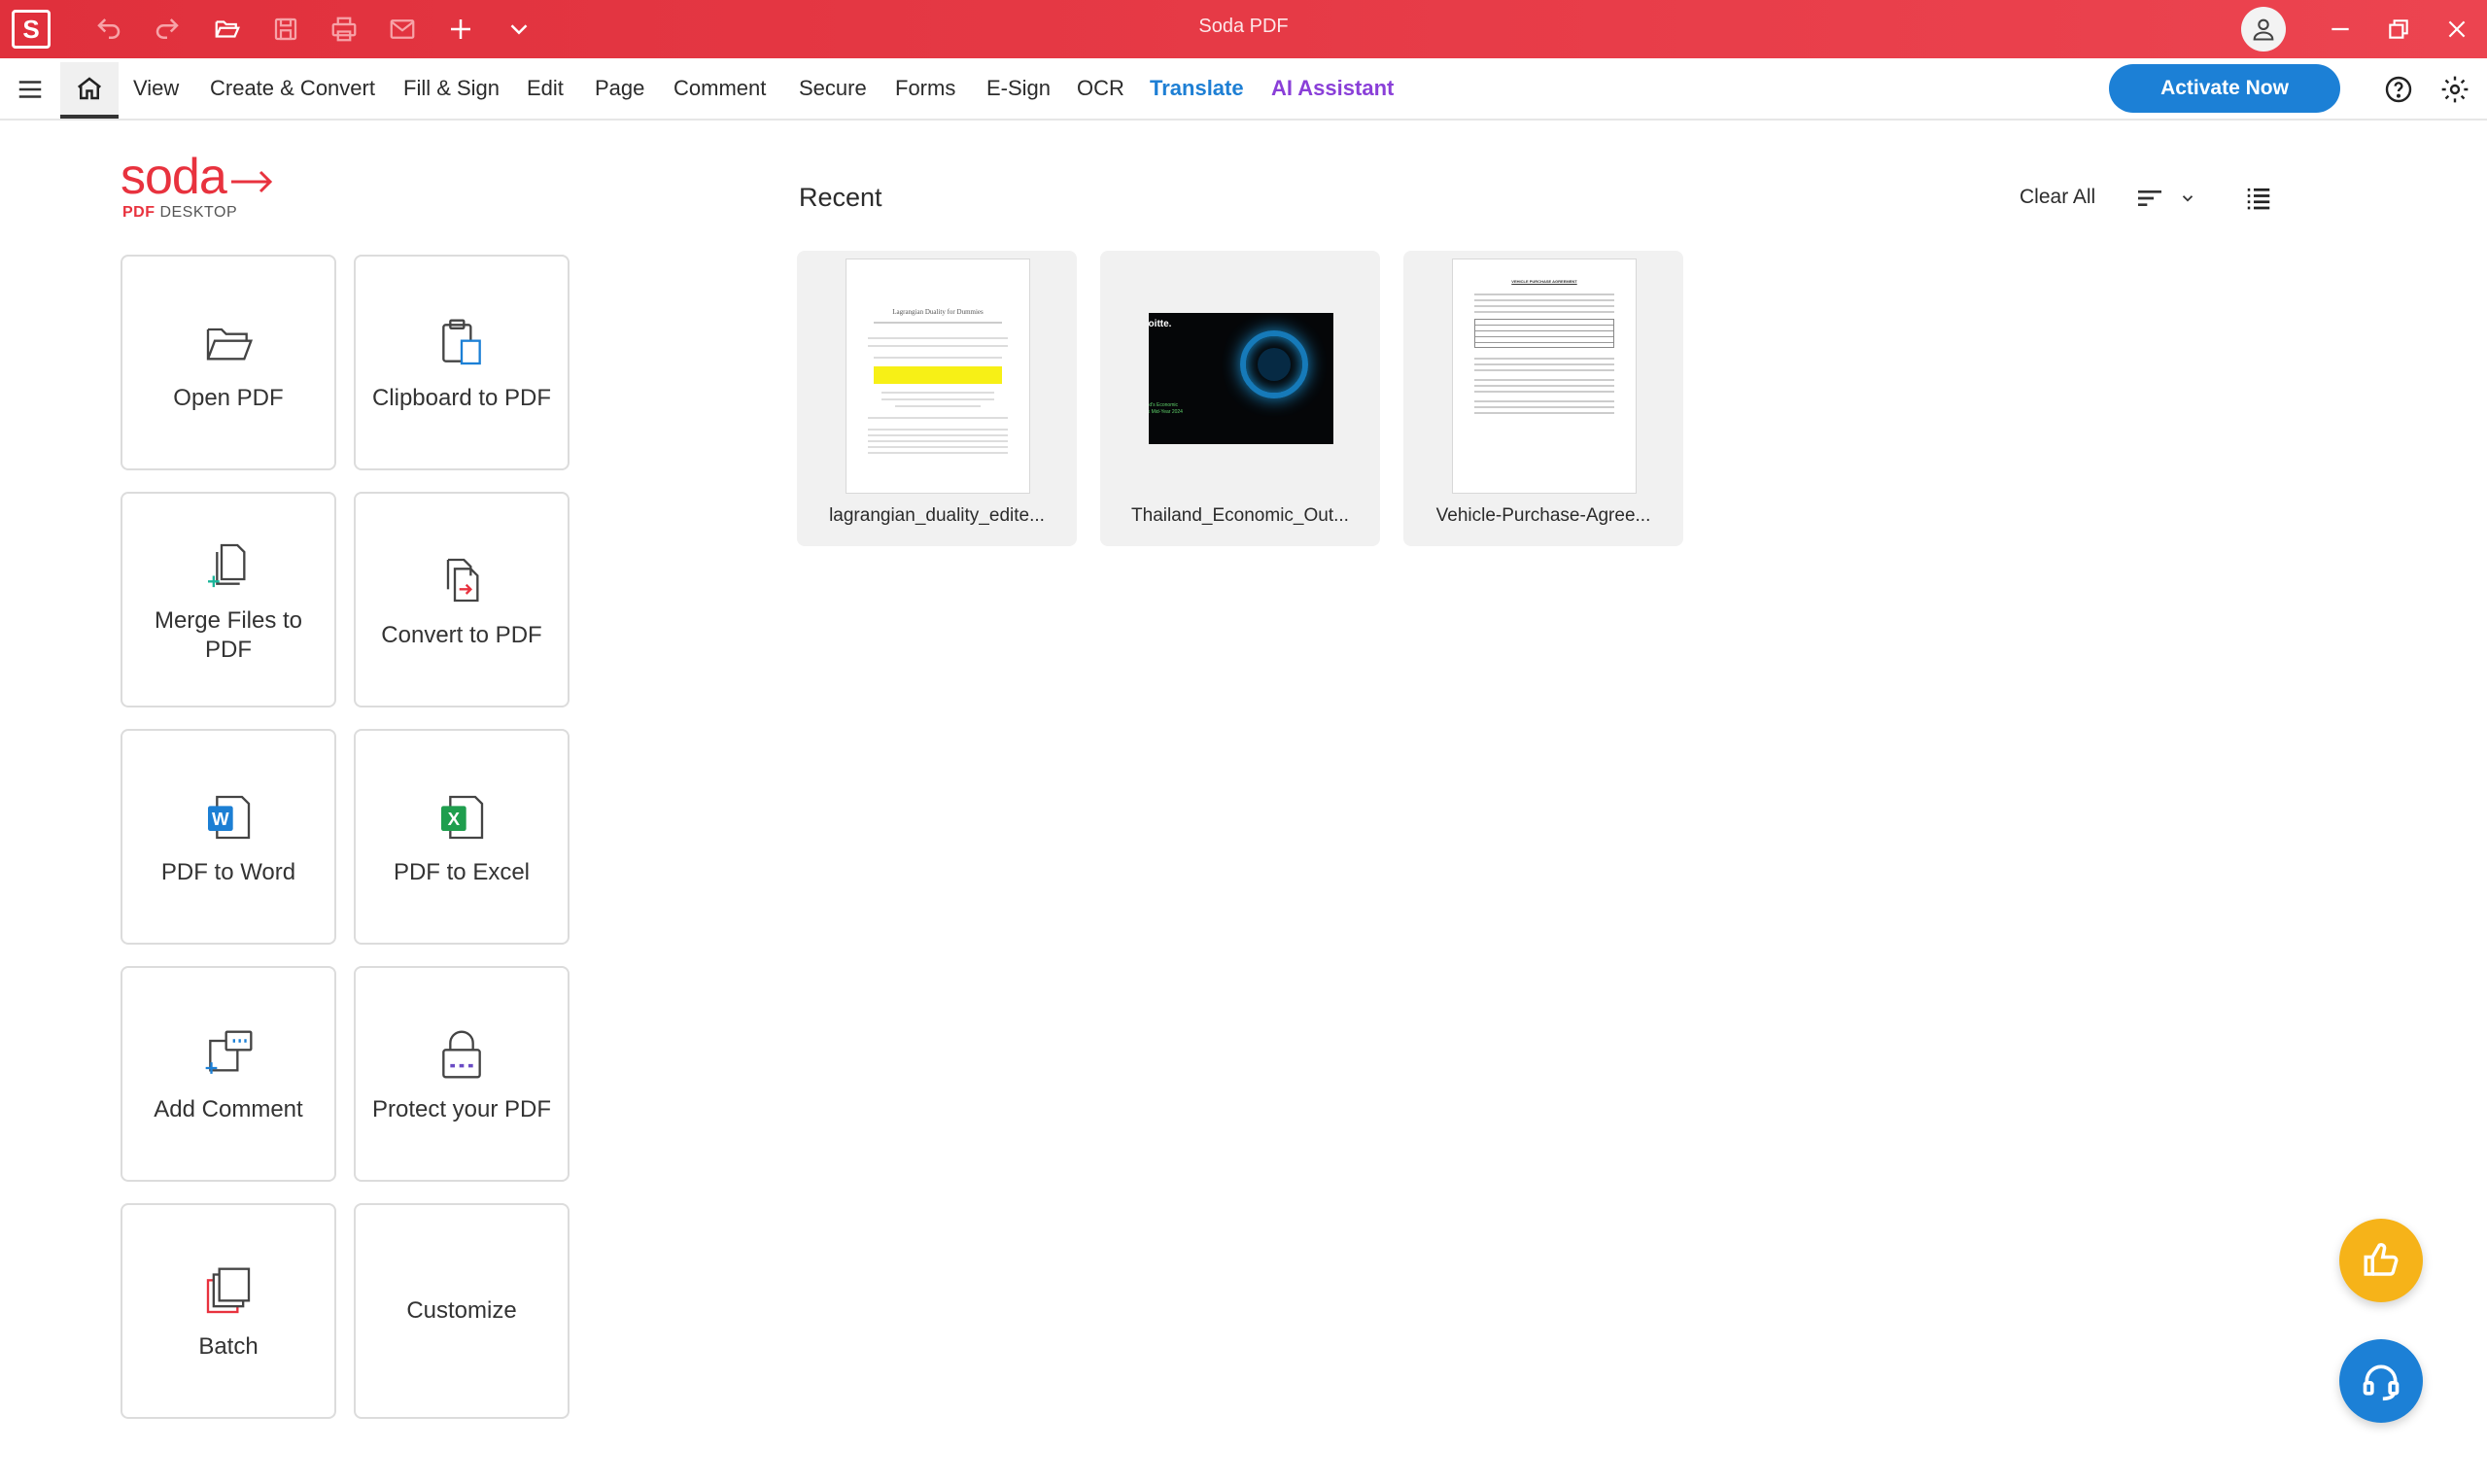  What do you see at coordinates (1243, 26) in the screenshot?
I see `window-title: Soda PDF` at bounding box center [1243, 26].